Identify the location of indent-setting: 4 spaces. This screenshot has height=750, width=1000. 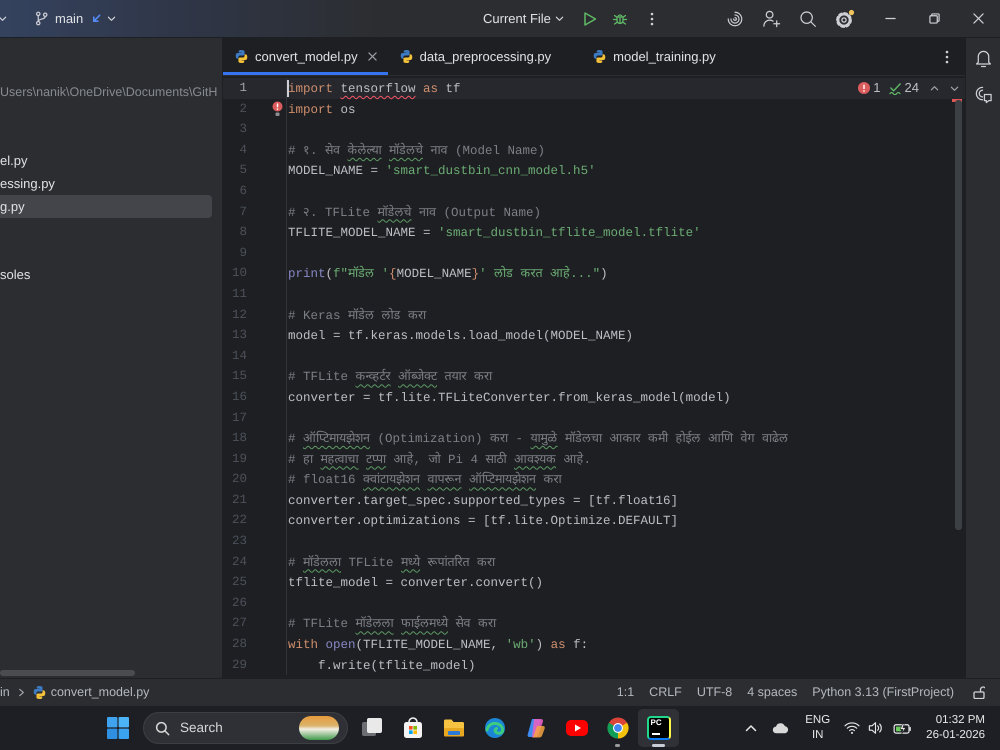
(772, 692).